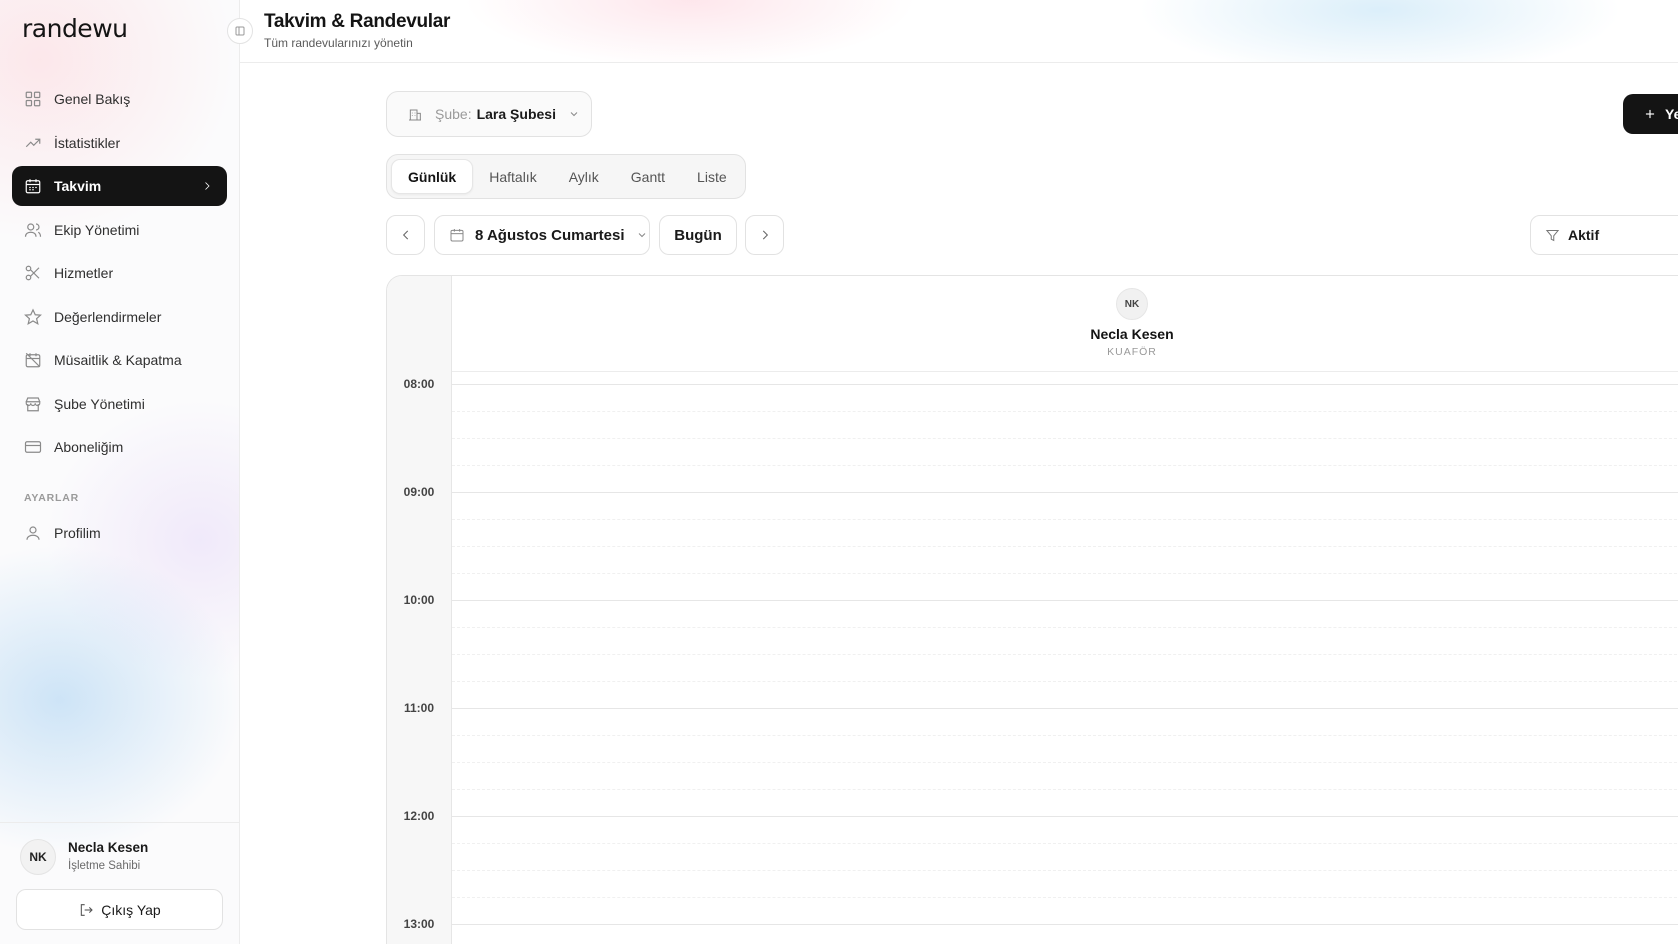  I want to click on calendar-off-icon, so click(33, 360).